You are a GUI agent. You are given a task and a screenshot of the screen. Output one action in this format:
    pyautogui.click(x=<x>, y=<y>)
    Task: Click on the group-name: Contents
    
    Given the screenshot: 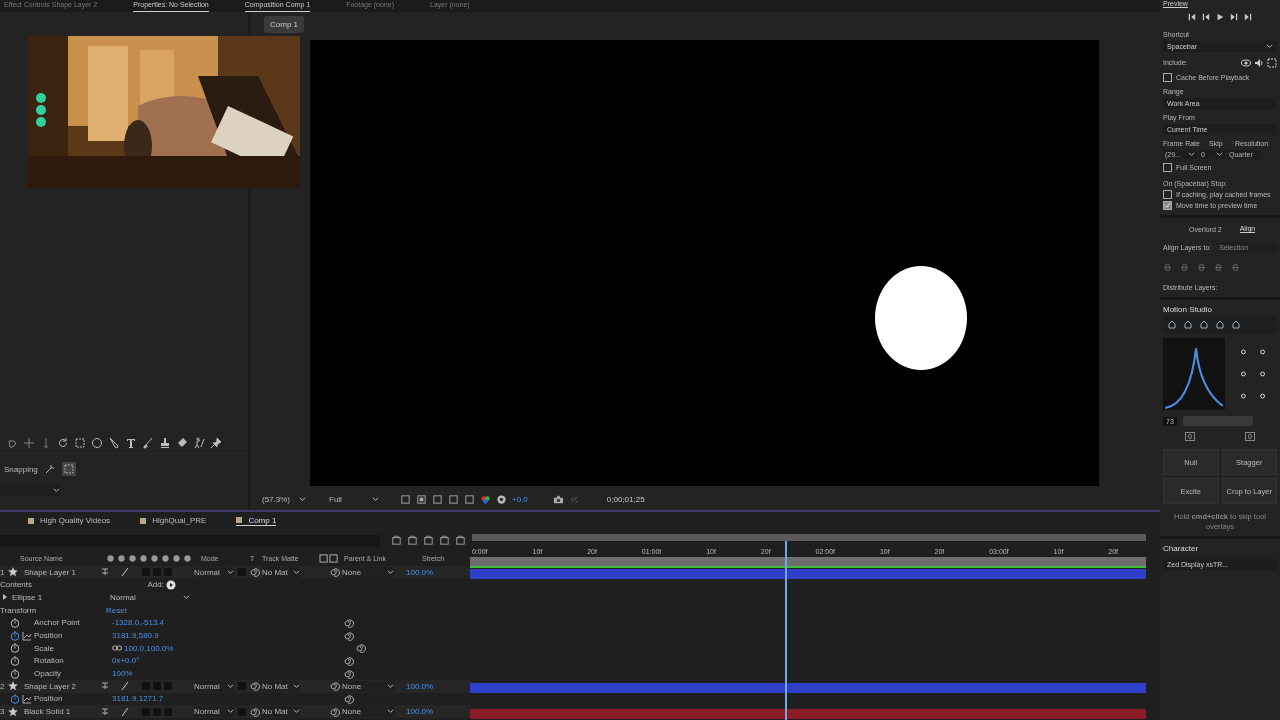 What is the action you would take?
    pyautogui.click(x=53, y=585)
    